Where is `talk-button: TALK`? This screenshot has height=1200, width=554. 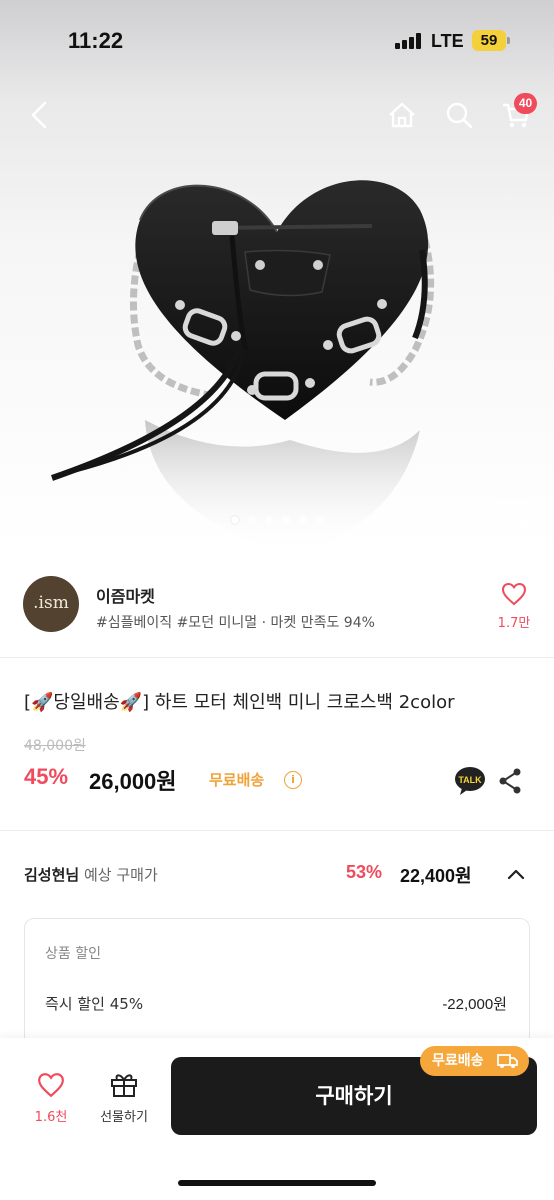
talk-button: TALK is located at coordinates (470, 783).